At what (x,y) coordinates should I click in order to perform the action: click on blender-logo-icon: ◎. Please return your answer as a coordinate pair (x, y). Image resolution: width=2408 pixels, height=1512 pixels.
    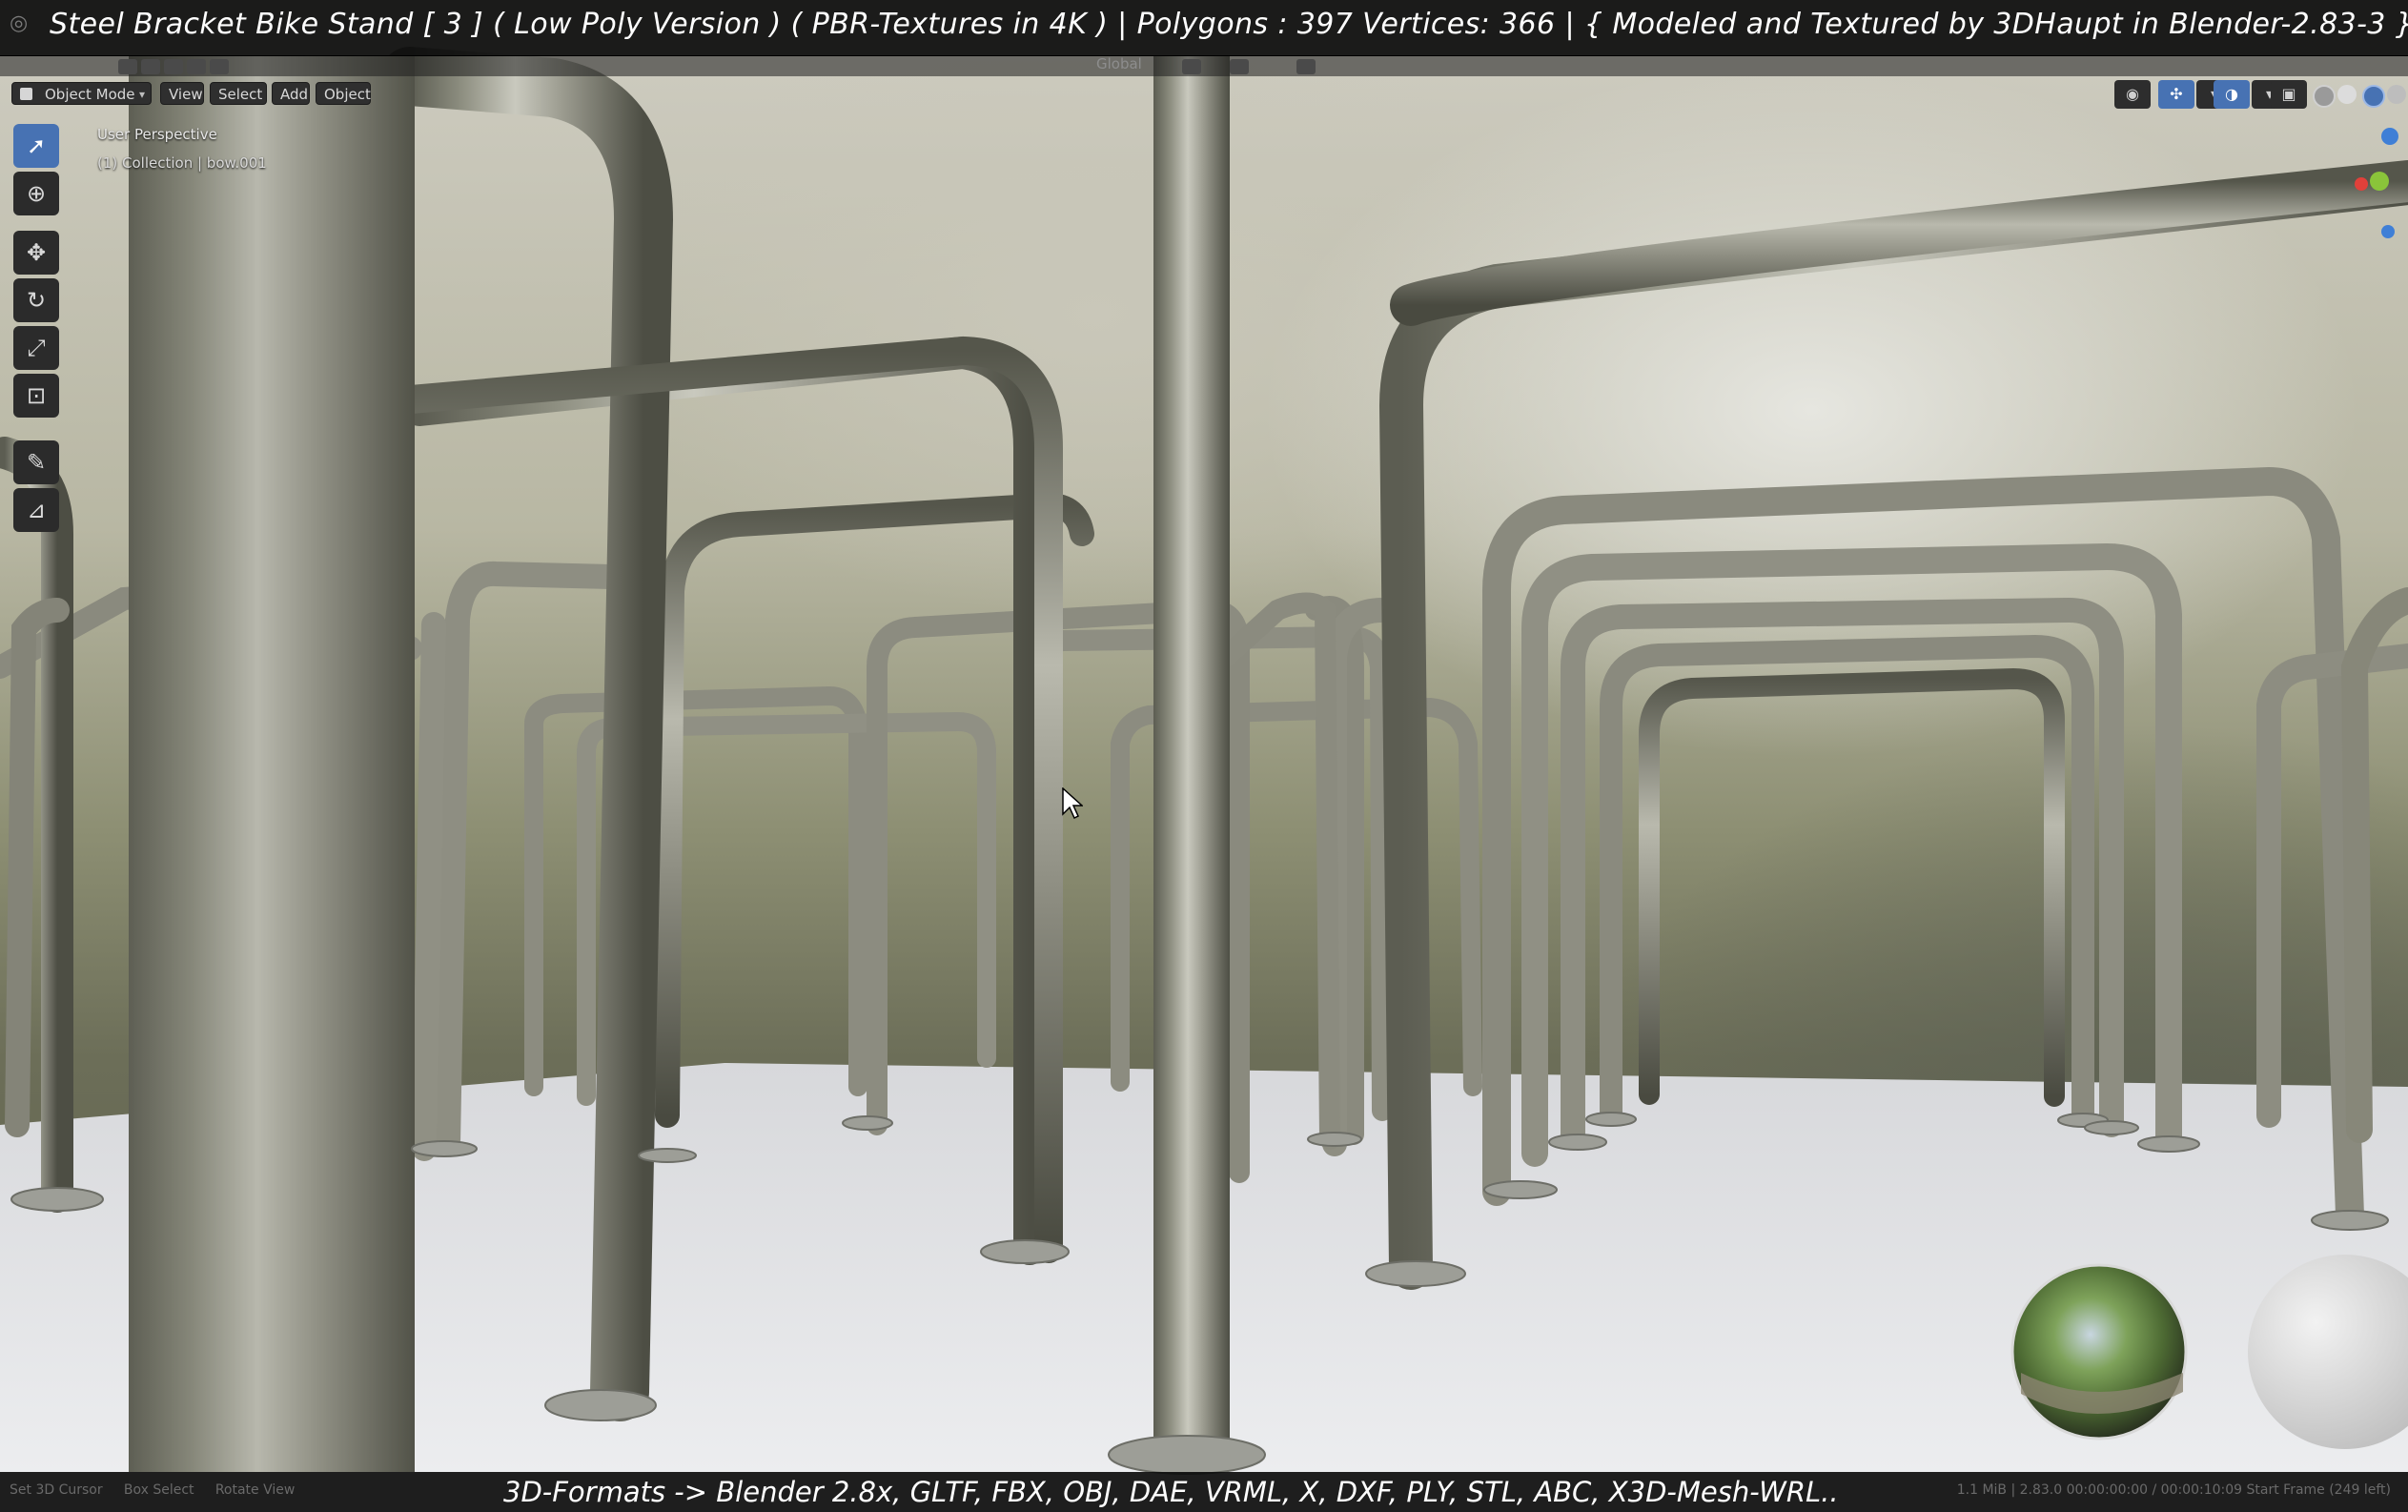
    Looking at the image, I should click on (19, 23).